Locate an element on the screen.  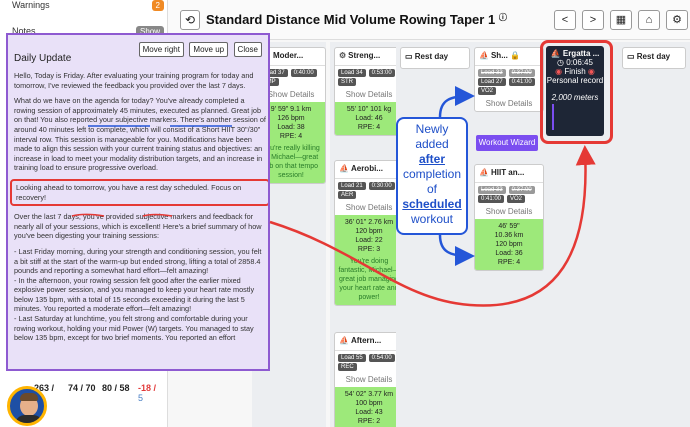
summary-line: RPE: 3 is located at coordinates (369, 249).